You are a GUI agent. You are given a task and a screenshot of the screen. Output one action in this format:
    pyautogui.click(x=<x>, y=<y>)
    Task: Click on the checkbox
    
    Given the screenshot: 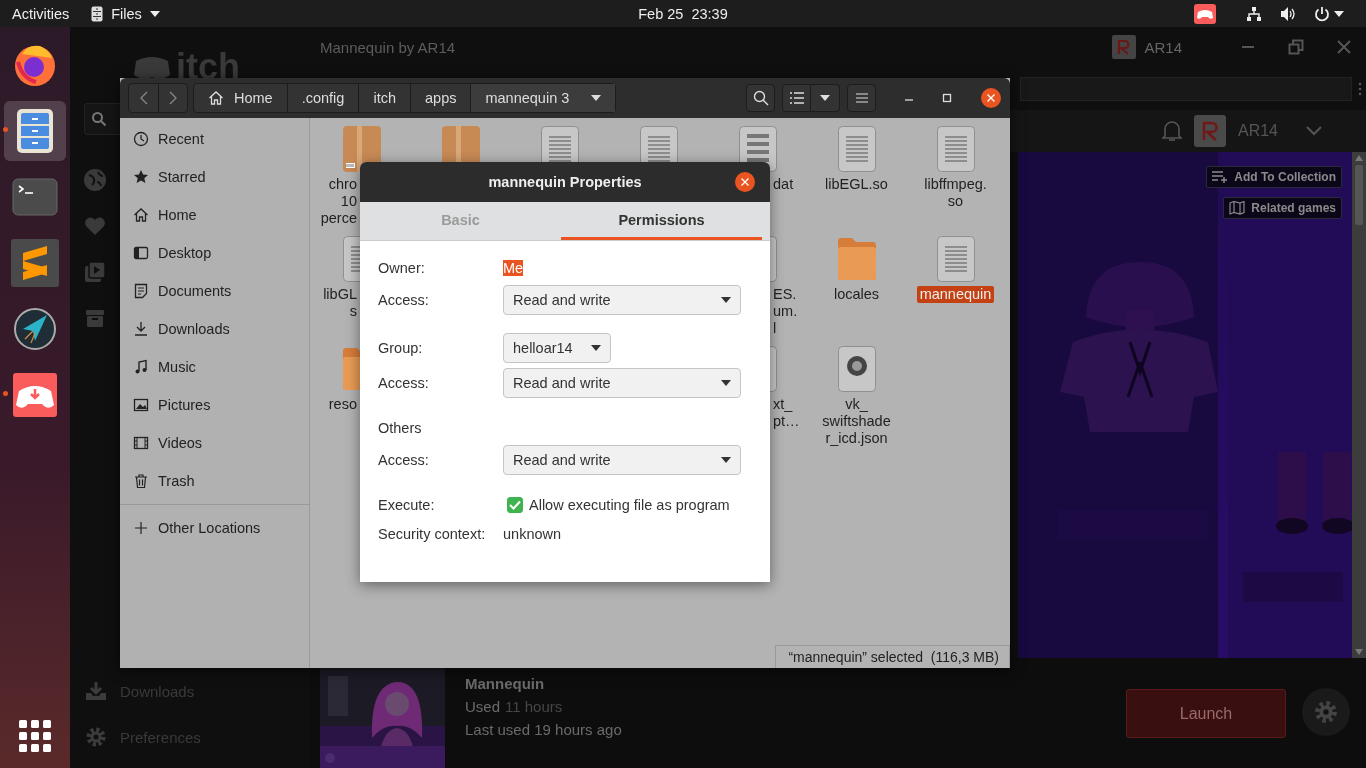 What is the action you would take?
    pyautogui.click(x=515, y=505)
    